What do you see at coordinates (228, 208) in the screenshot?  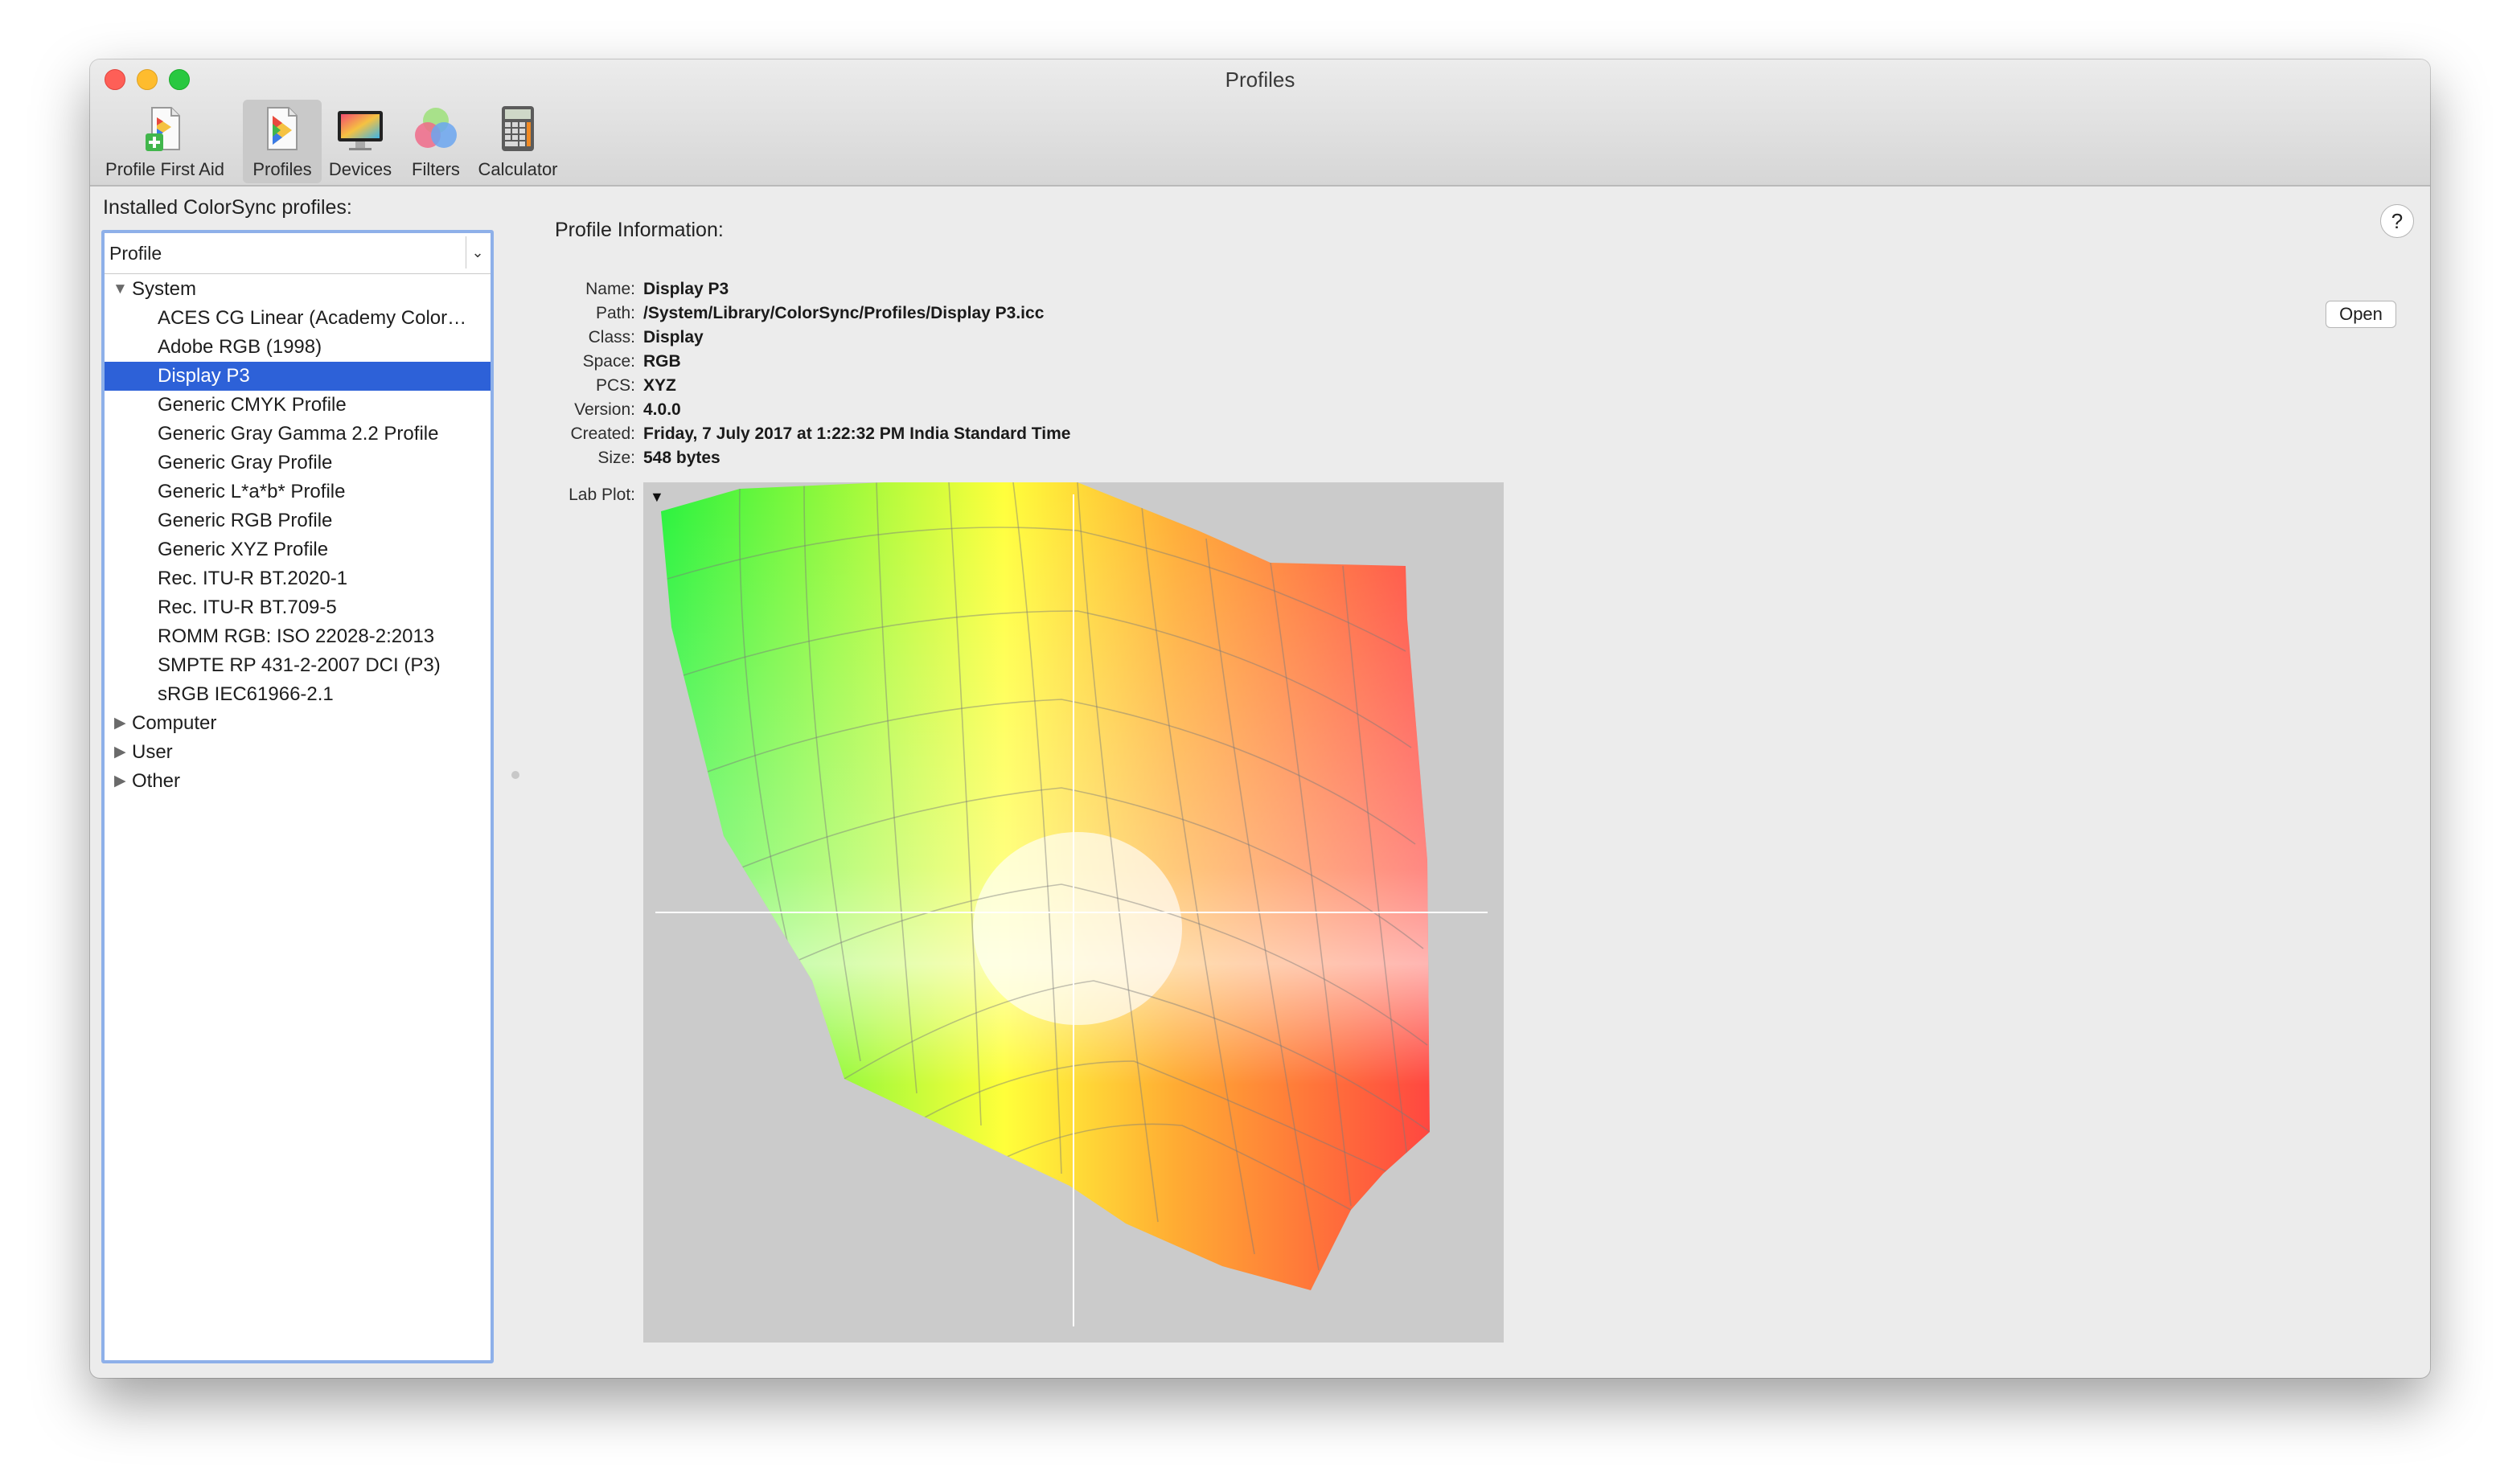 I see `installed-profiles-title: Installed ColorSync profiles:` at bounding box center [228, 208].